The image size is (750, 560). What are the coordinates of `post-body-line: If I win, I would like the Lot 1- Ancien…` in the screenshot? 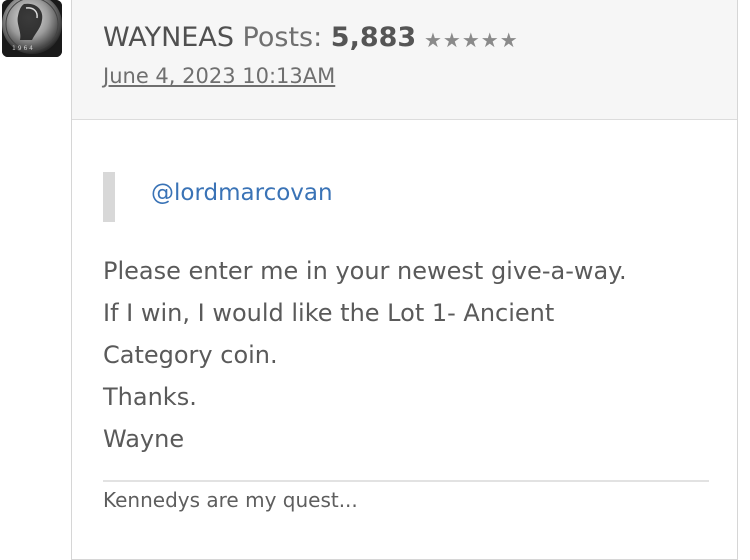 It's located at (329, 313).